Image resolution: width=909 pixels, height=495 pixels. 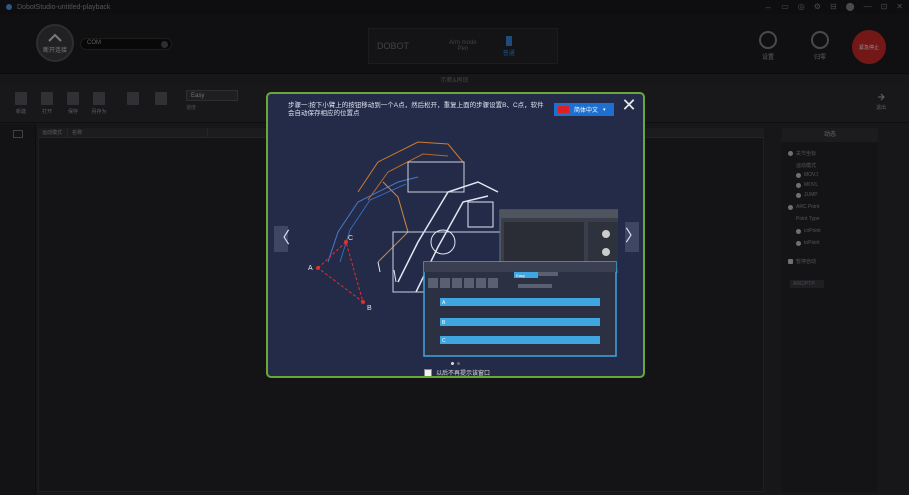 What do you see at coordinates (350, 238) in the screenshot?
I see `point-c-label: C` at bounding box center [350, 238].